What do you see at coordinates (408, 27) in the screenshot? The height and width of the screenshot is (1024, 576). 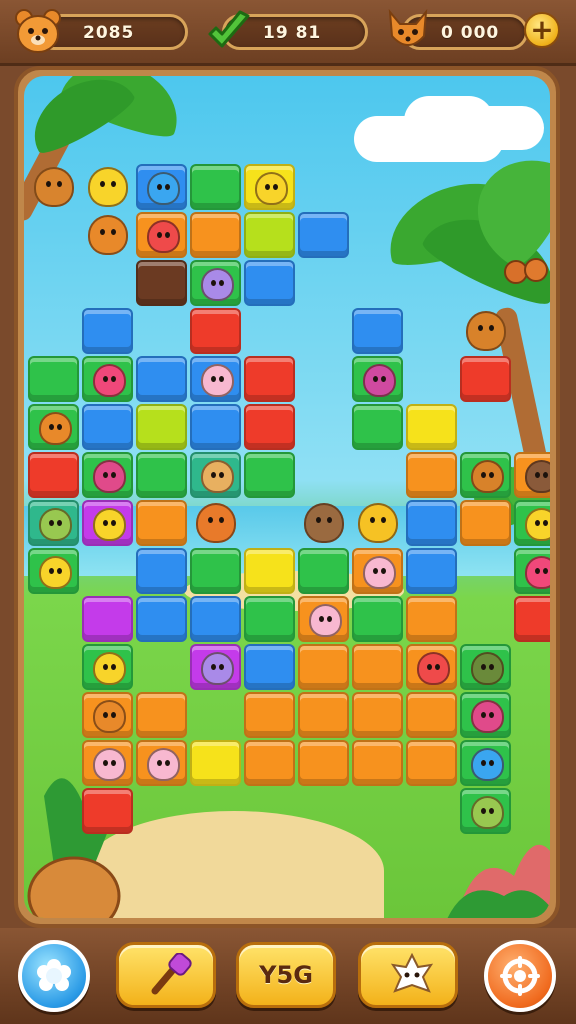 I see `fox-face-icon` at bounding box center [408, 27].